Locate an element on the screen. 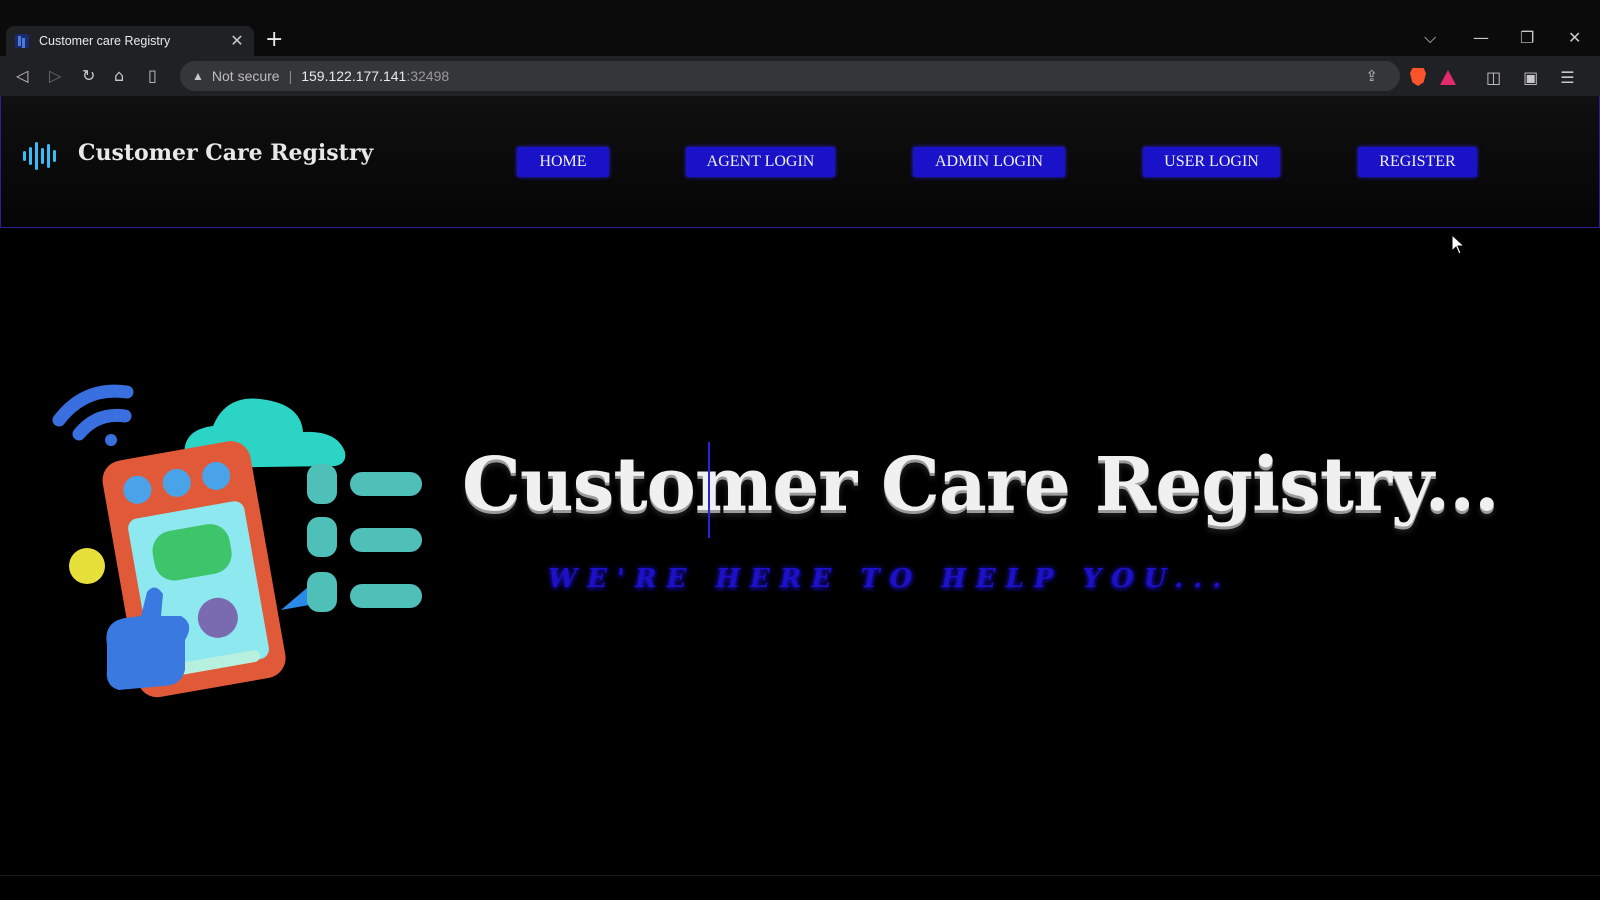 The image size is (1600, 900). warning-icon: ▲ is located at coordinates (198, 76).